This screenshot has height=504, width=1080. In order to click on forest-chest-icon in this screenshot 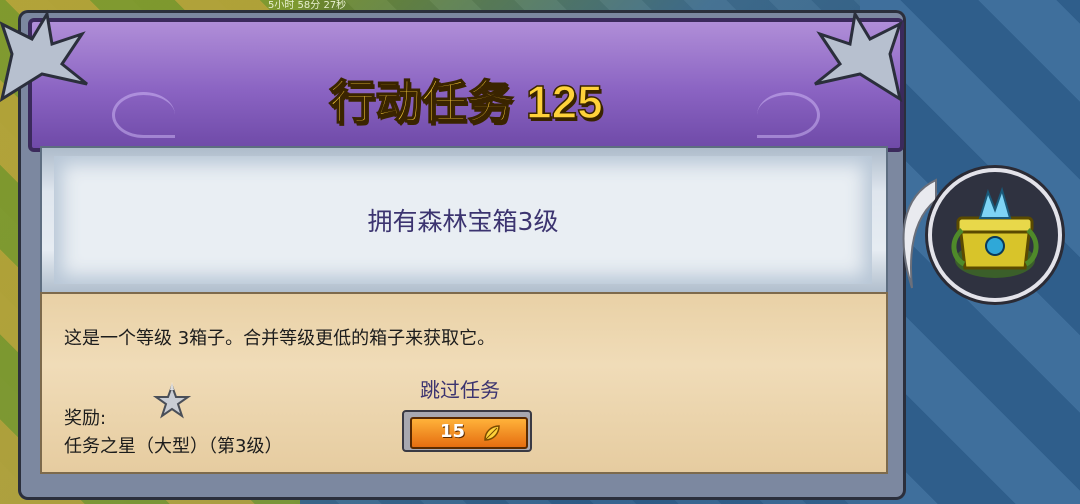, I will do `click(995, 232)`.